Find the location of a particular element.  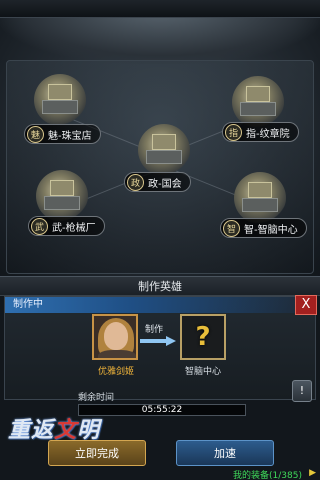

top-bar is located at coordinates (160, 9).